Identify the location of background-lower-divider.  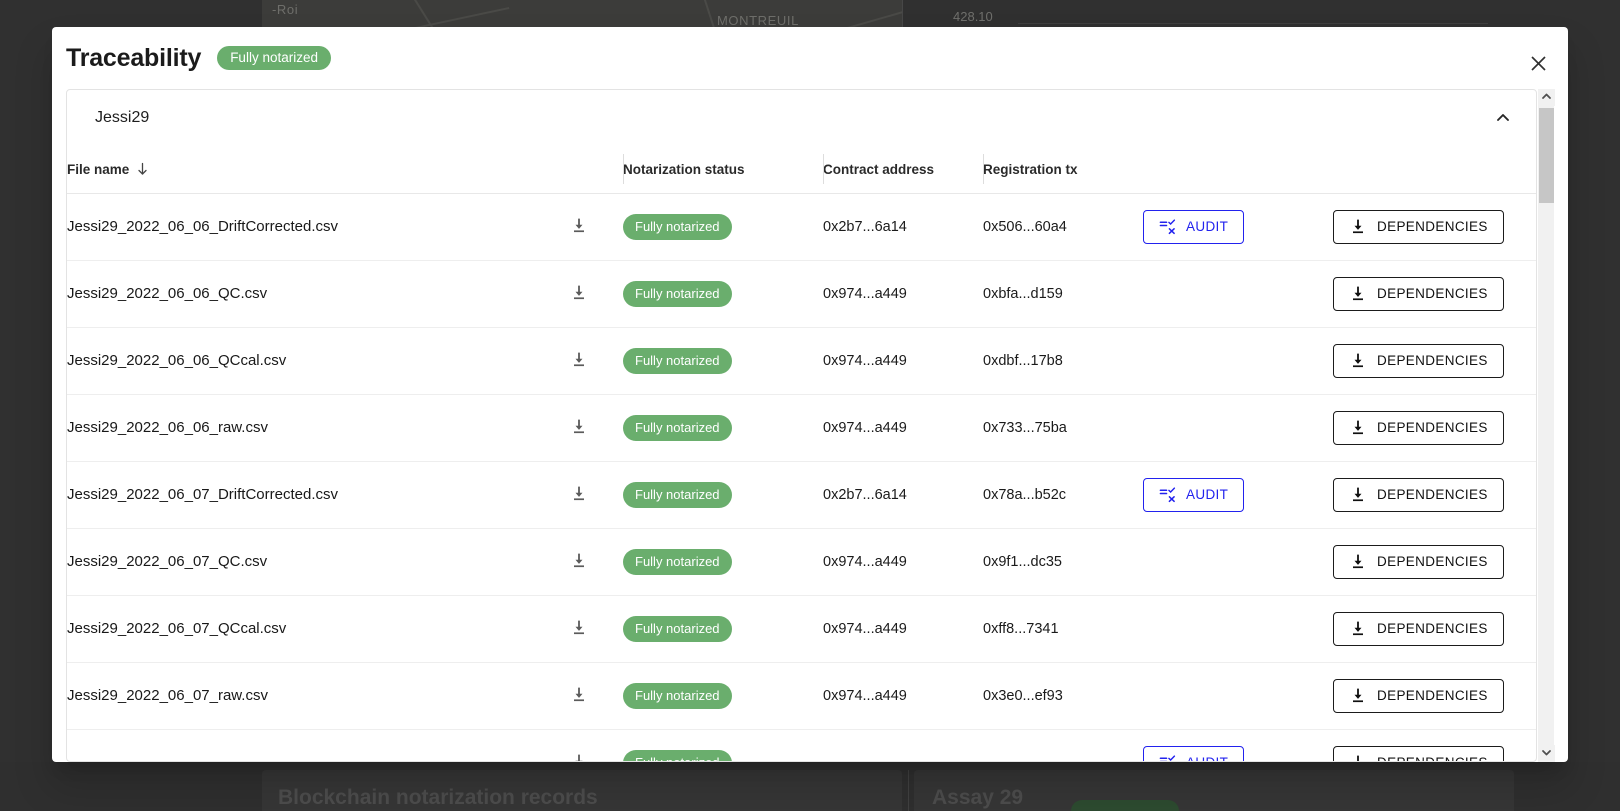
(908, 790).